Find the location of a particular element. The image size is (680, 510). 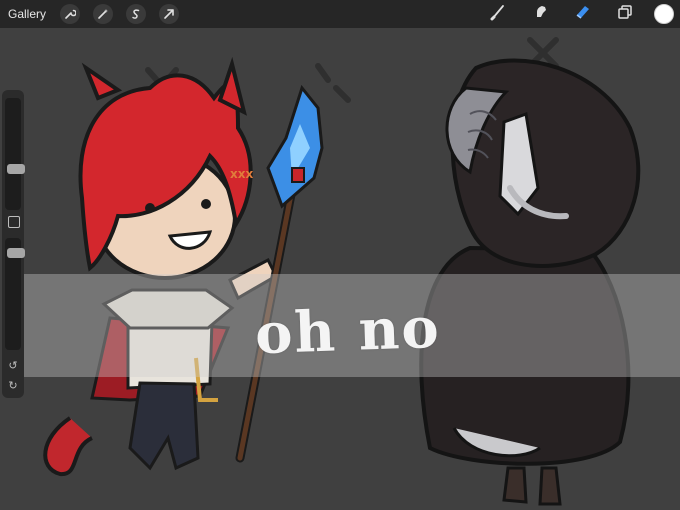

left-sidebar: ↺ ↻ is located at coordinates (13, 244).